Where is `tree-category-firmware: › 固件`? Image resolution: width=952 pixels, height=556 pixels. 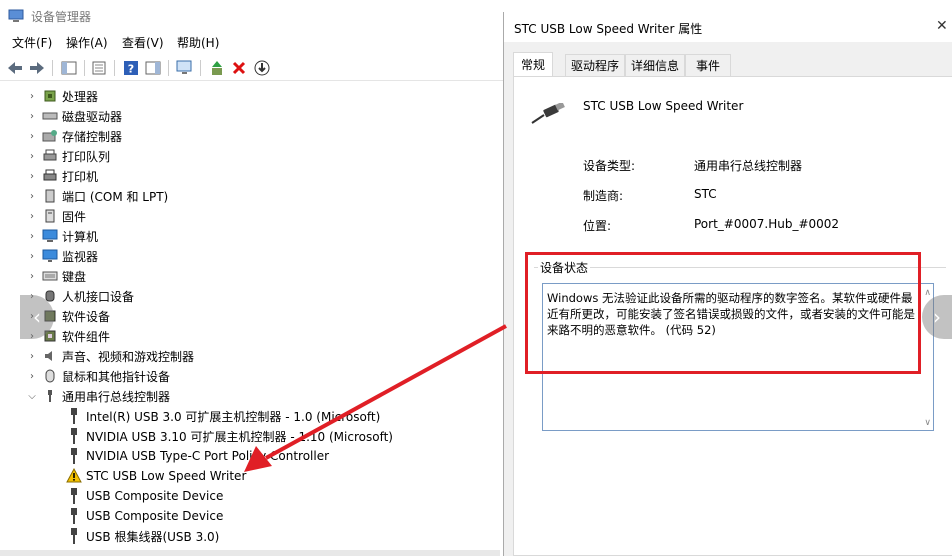
tree-category-firmware: › 固件 is located at coordinates (56, 216).